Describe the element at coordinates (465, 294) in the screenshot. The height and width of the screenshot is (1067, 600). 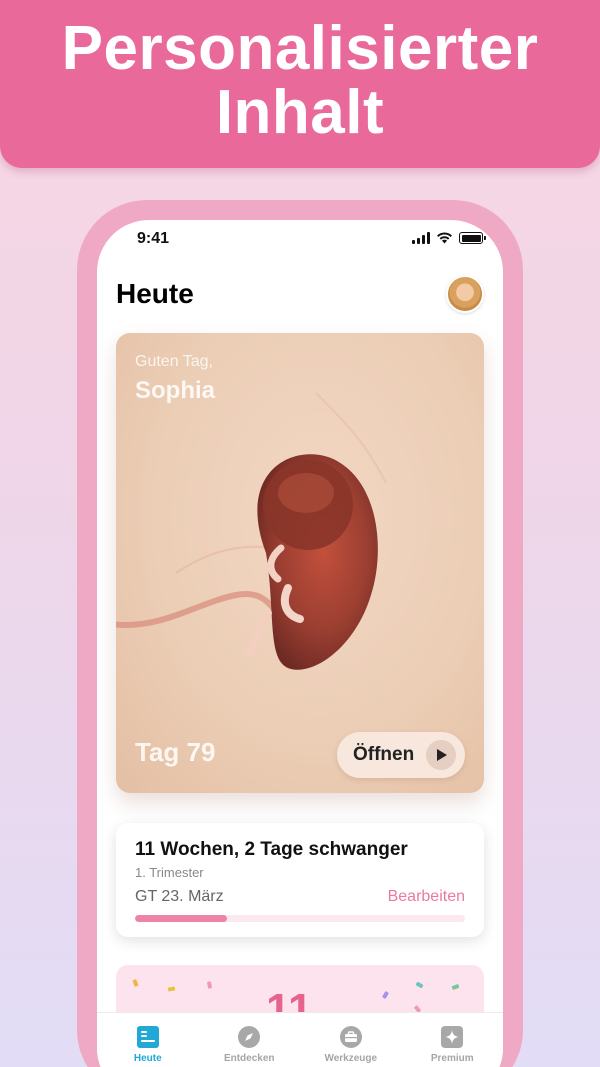
I see `profile-avatar` at that location.